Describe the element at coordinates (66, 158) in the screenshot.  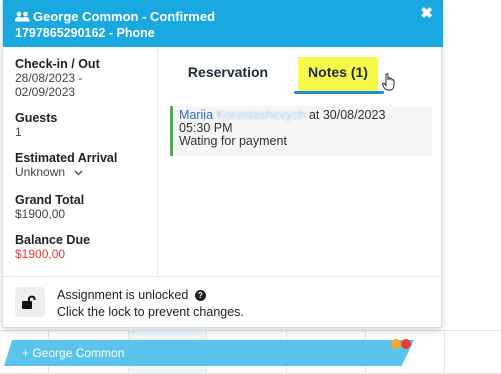
I see `arrival-label: Estimated Arrival` at that location.